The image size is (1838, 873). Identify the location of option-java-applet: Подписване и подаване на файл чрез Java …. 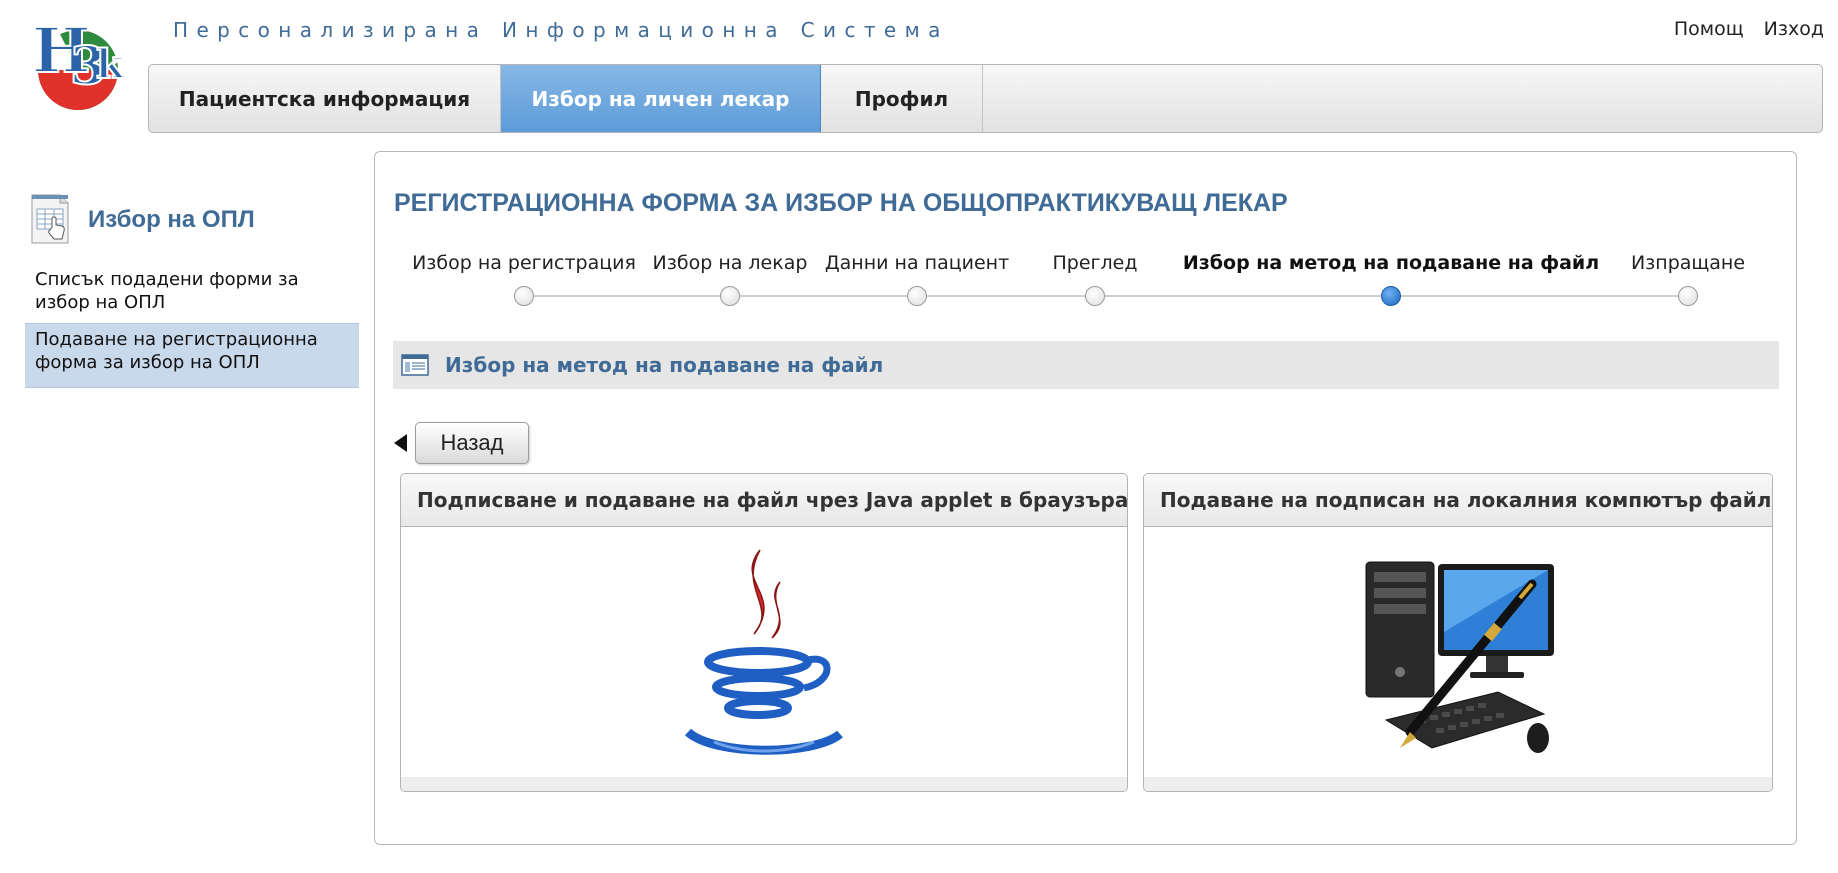
(764, 632).